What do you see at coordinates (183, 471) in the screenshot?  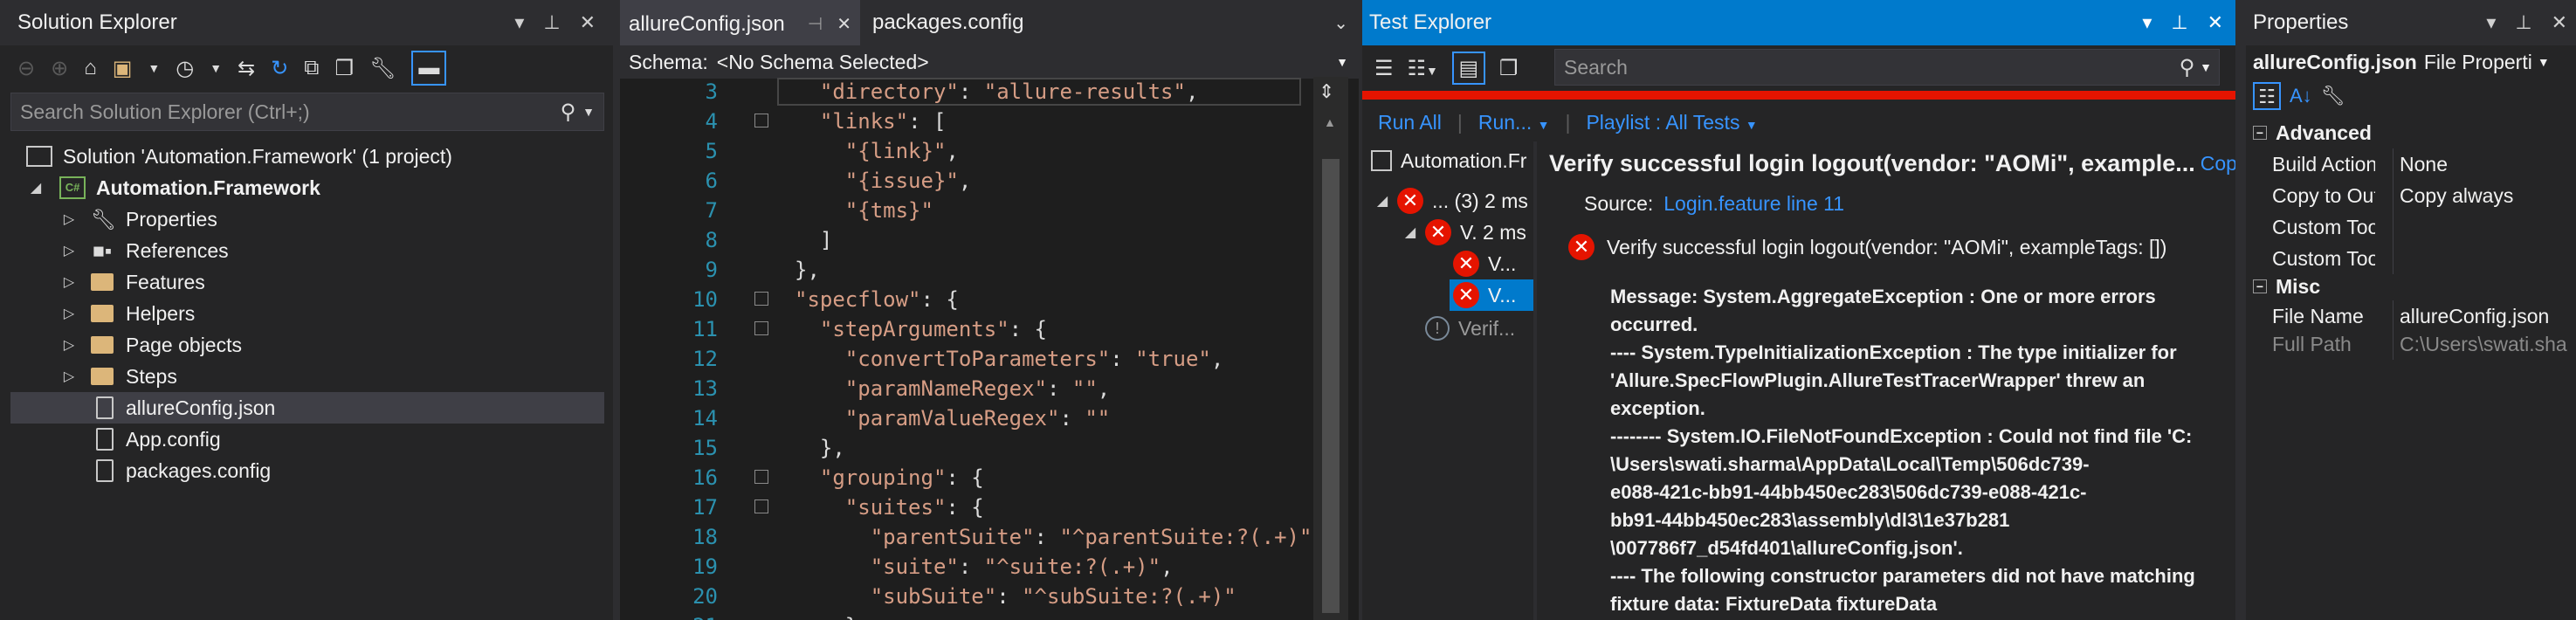 I see `tree-item-packages-config: packages.config` at bounding box center [183, 471].